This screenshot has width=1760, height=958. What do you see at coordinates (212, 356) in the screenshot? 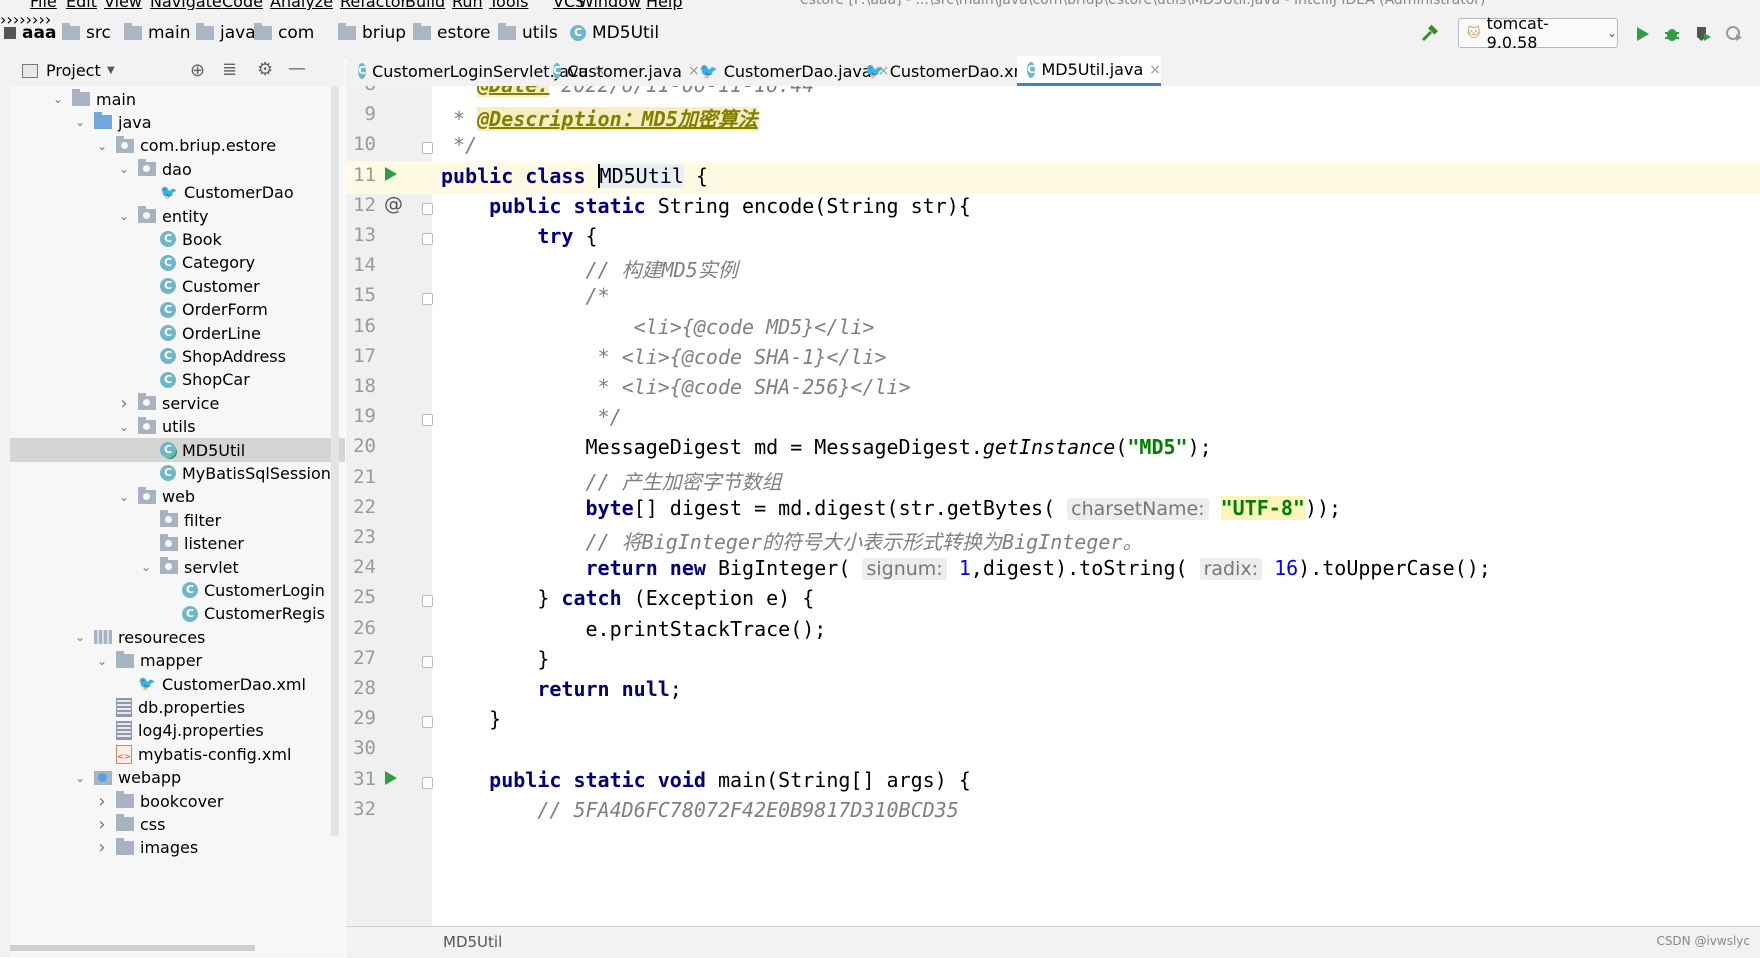
I see `tree-item: ·CShopAddress` at bounding box center [212, 356].